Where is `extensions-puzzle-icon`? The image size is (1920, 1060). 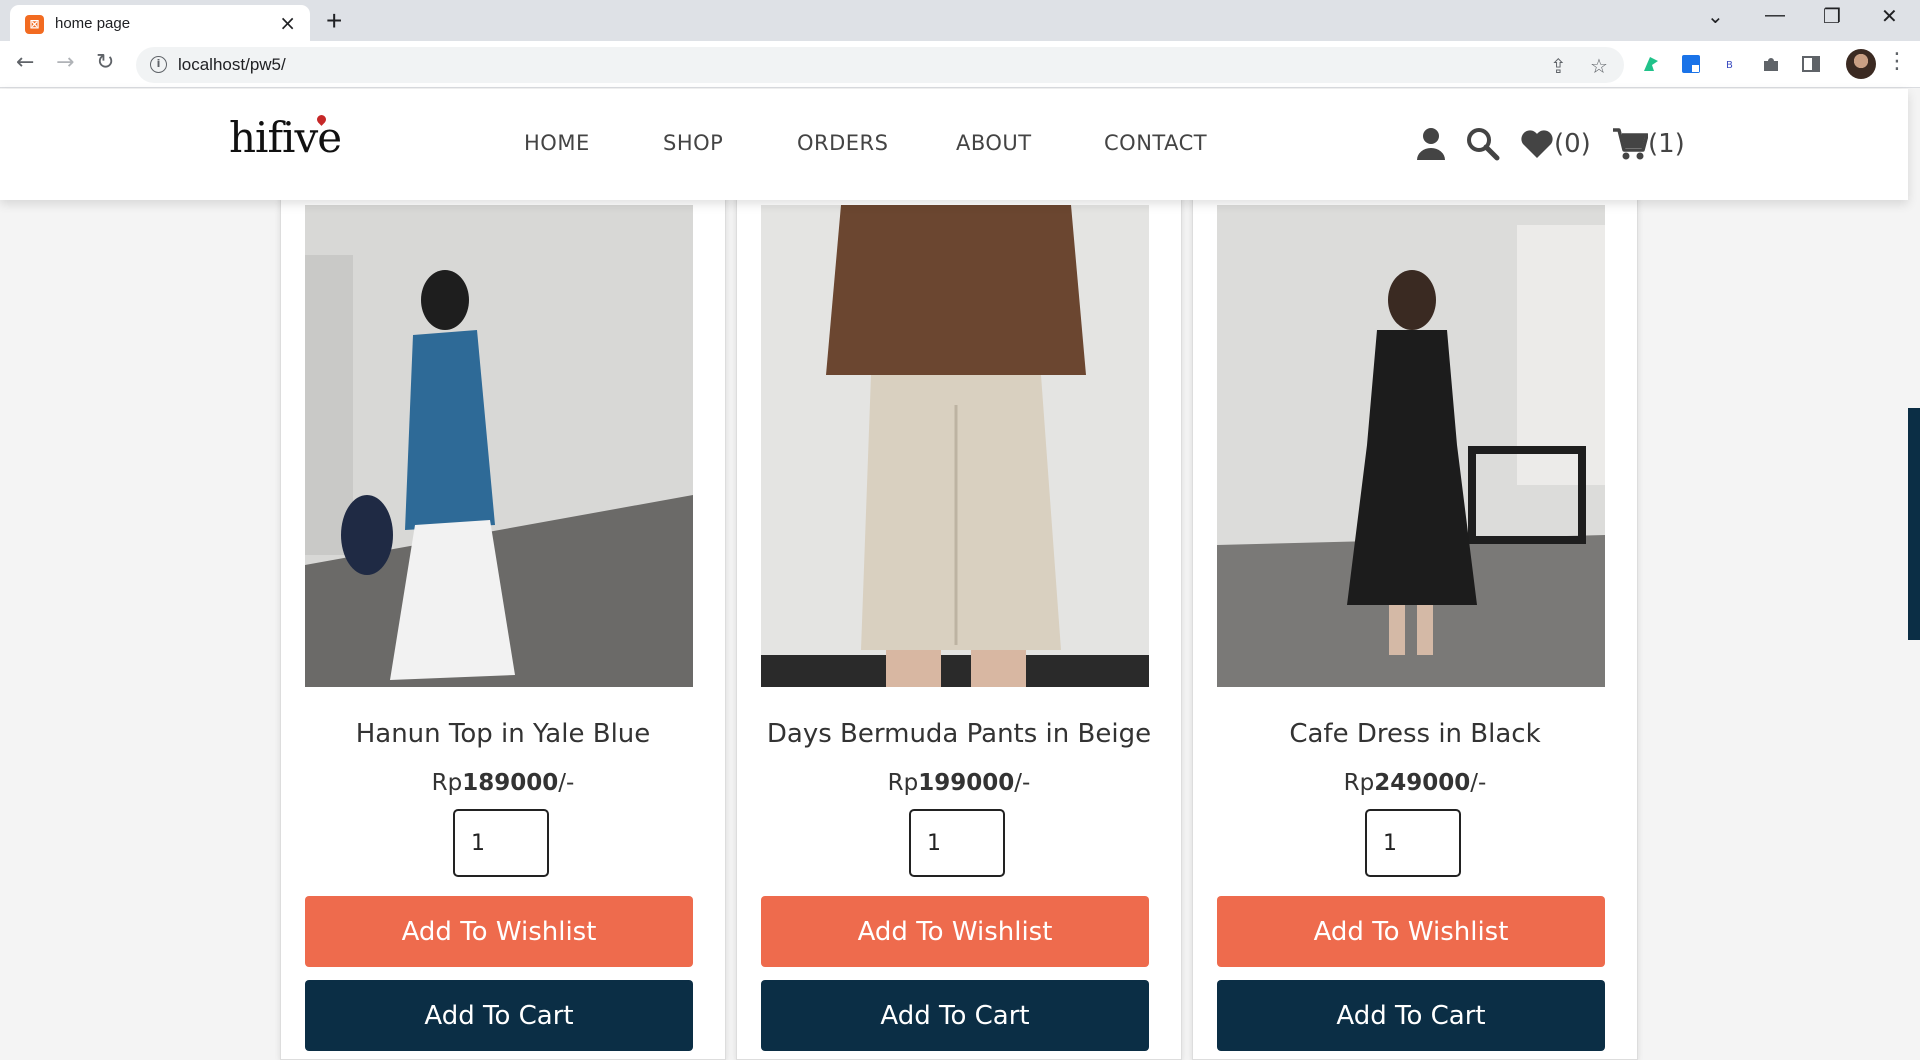 extensions-puzzle-icon is located at coordinates (1771, 64).